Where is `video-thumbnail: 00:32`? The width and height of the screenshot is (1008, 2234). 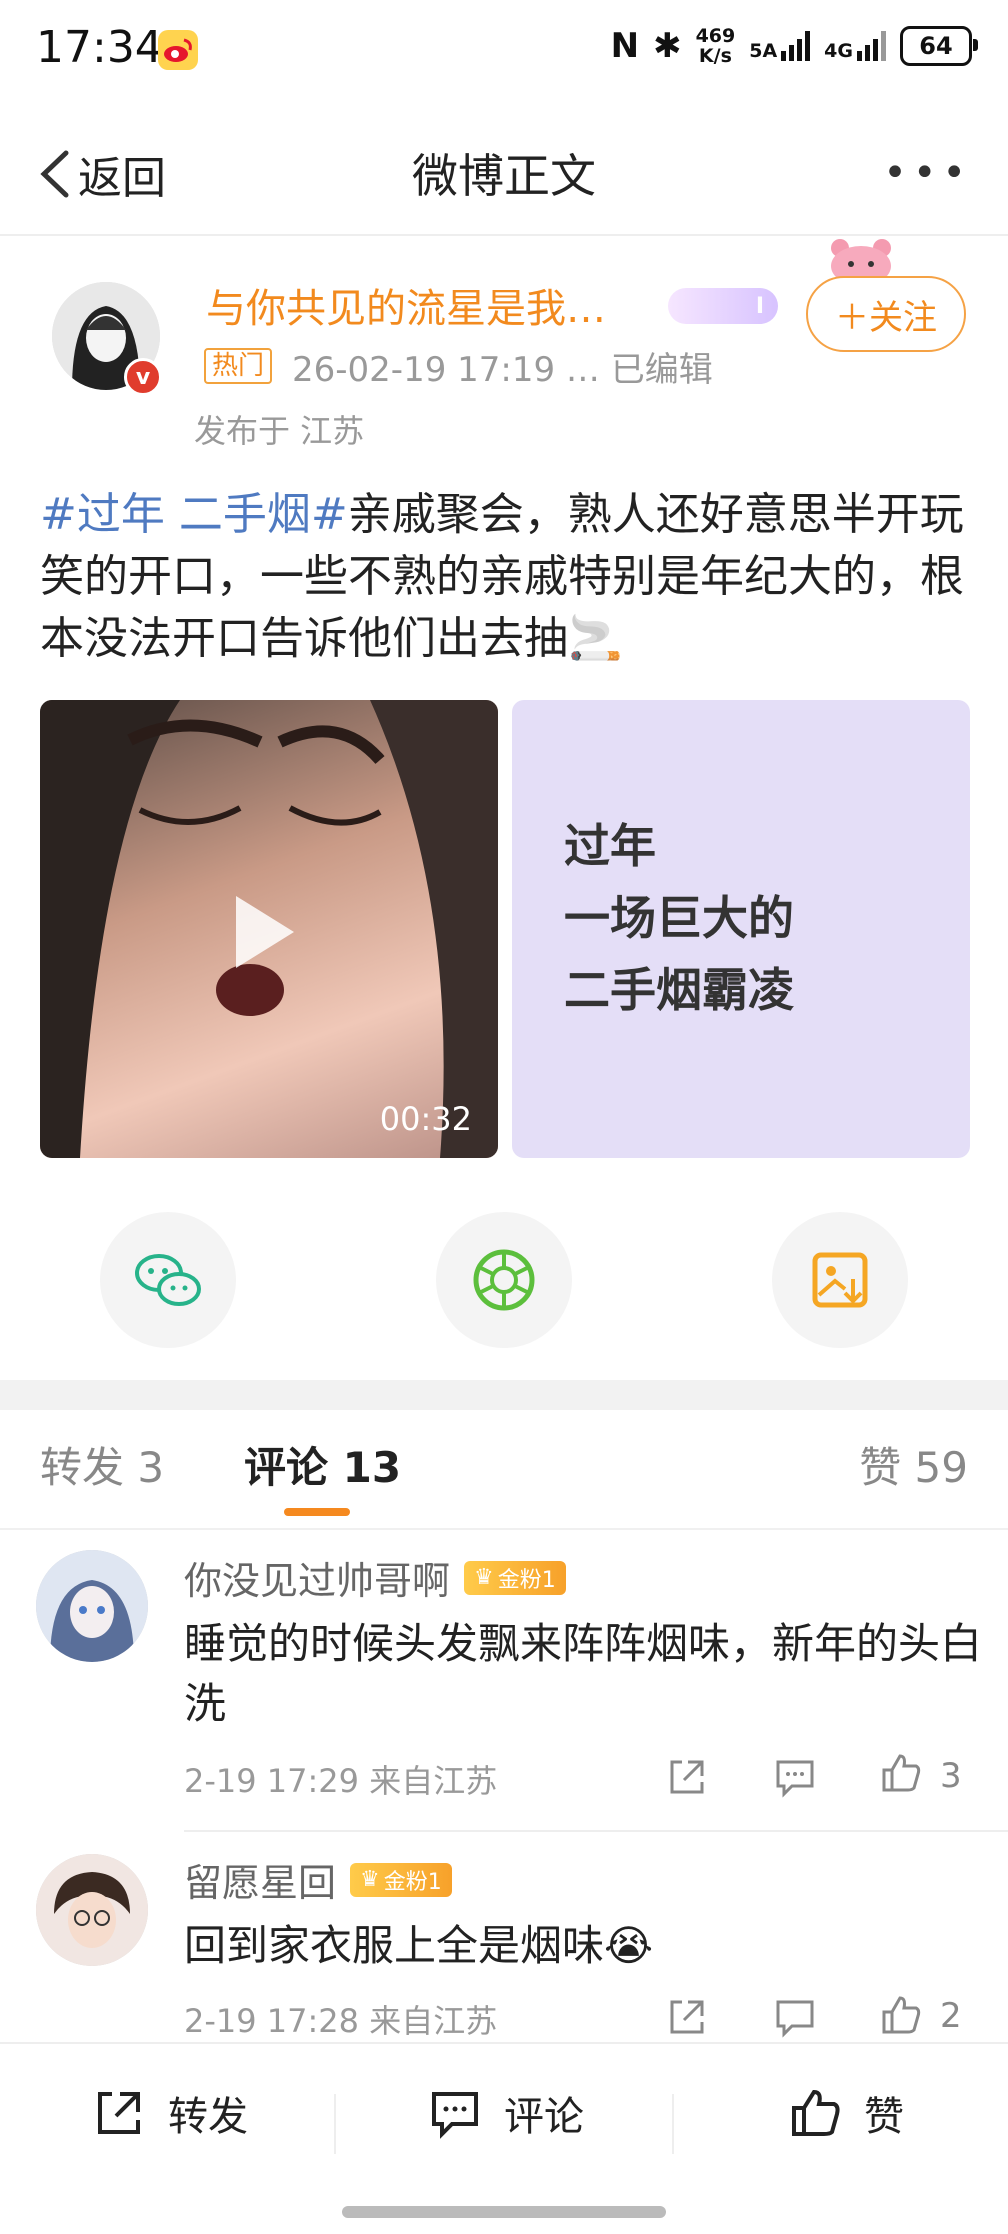 video-thumbnail: 00:32 is located at coordinates (269, 929).